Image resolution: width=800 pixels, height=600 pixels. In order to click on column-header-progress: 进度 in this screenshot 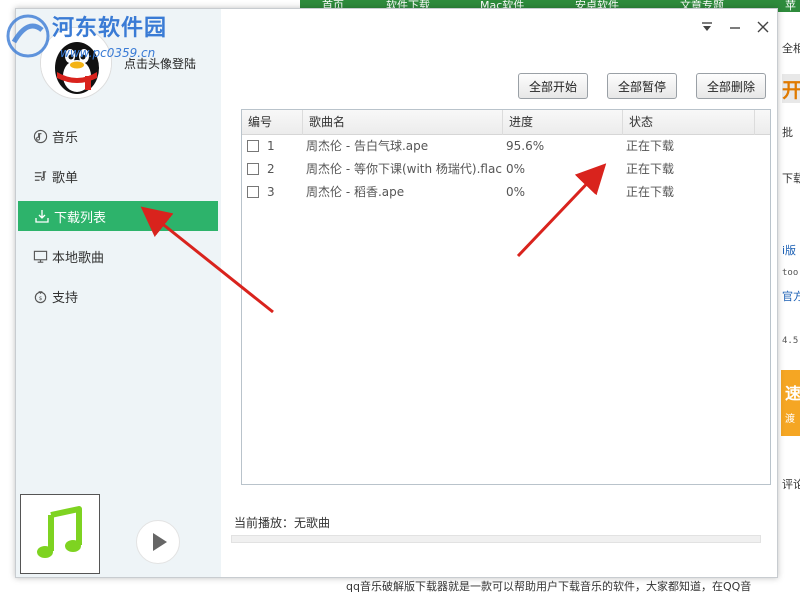, I will do `click(562, 122)`.